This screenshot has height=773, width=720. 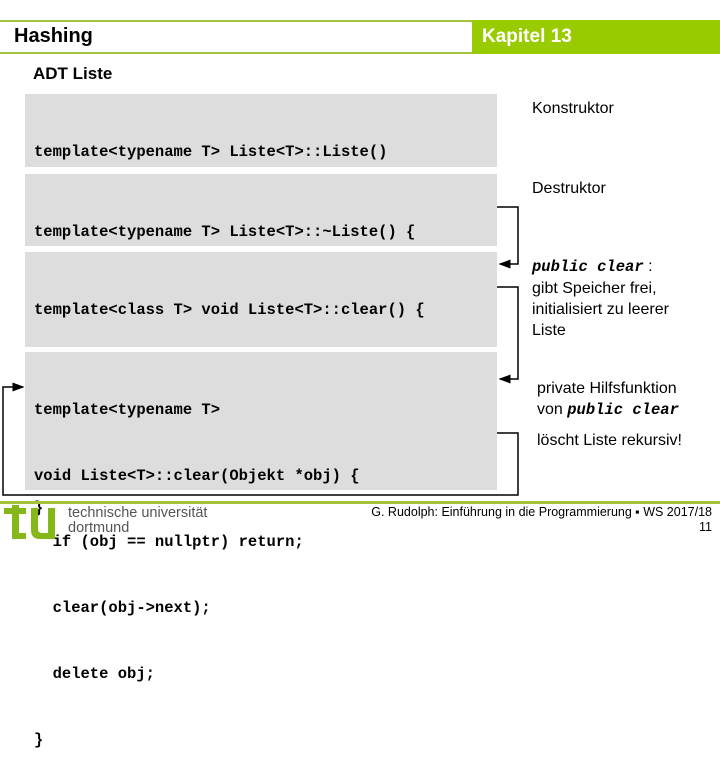 I want to click on university-name: technische universität dortmund, so click(x=137, y=521).